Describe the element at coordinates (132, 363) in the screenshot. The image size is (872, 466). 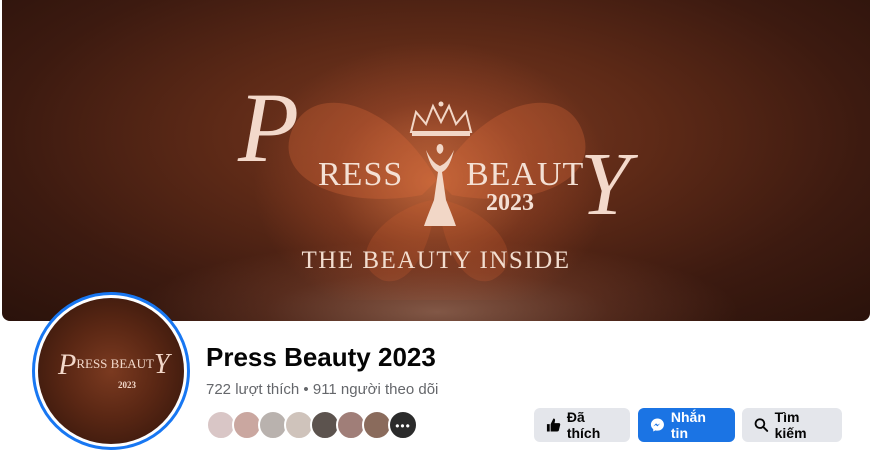
I see `avatar-logo-beaut: BEAUT` at that location.